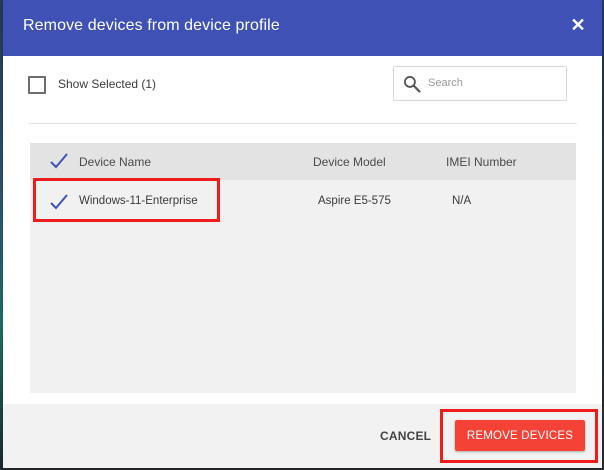 Image resolution: width=604 pixels, height=470 pixels. What do you see at coordinates (349, 162) in the screenshot?
I see `column-device-model: Device Model` at bounding box center [349, 162].